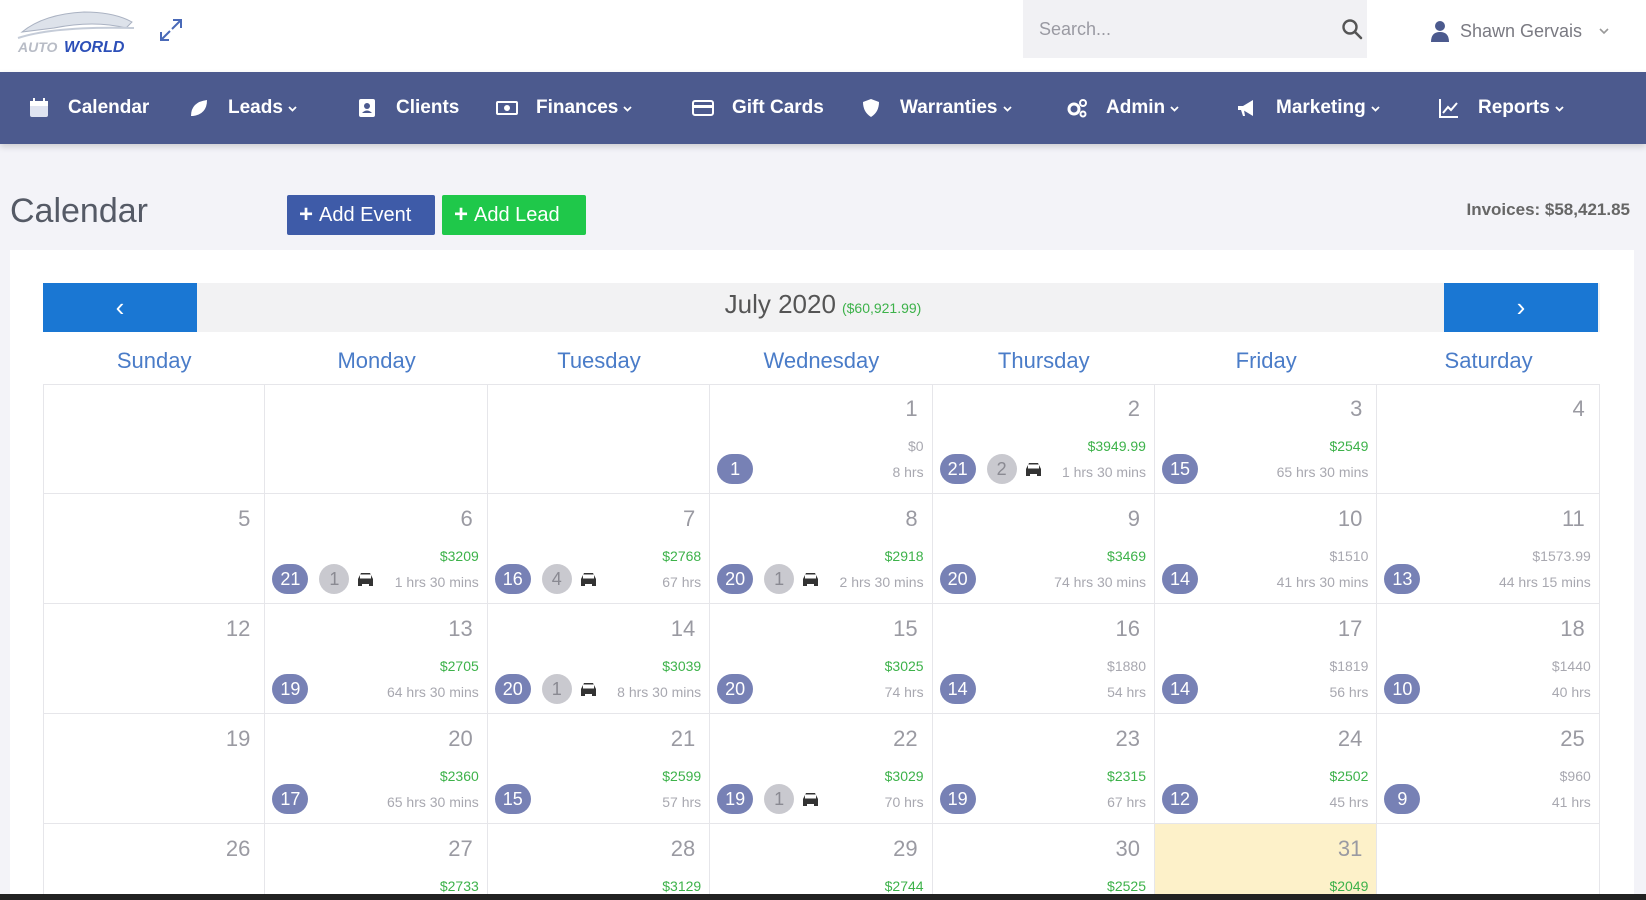 This screenshot has width=1646, height=900. Describe the element at coordinates (1501, 108) in the screenshot. I see `nav-reports: Reports` at that location.